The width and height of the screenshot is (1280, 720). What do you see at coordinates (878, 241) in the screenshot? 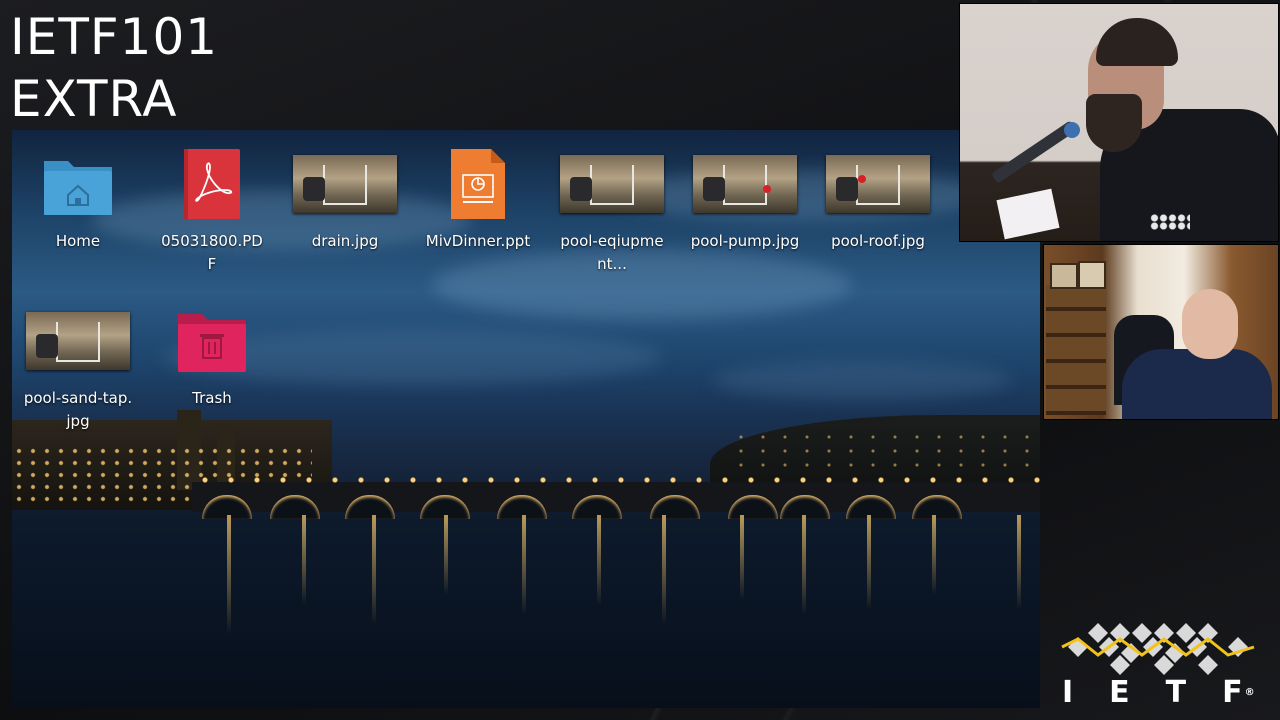
I see `icon-label: pool-roof.jpg` at bounding box center [878, 241].